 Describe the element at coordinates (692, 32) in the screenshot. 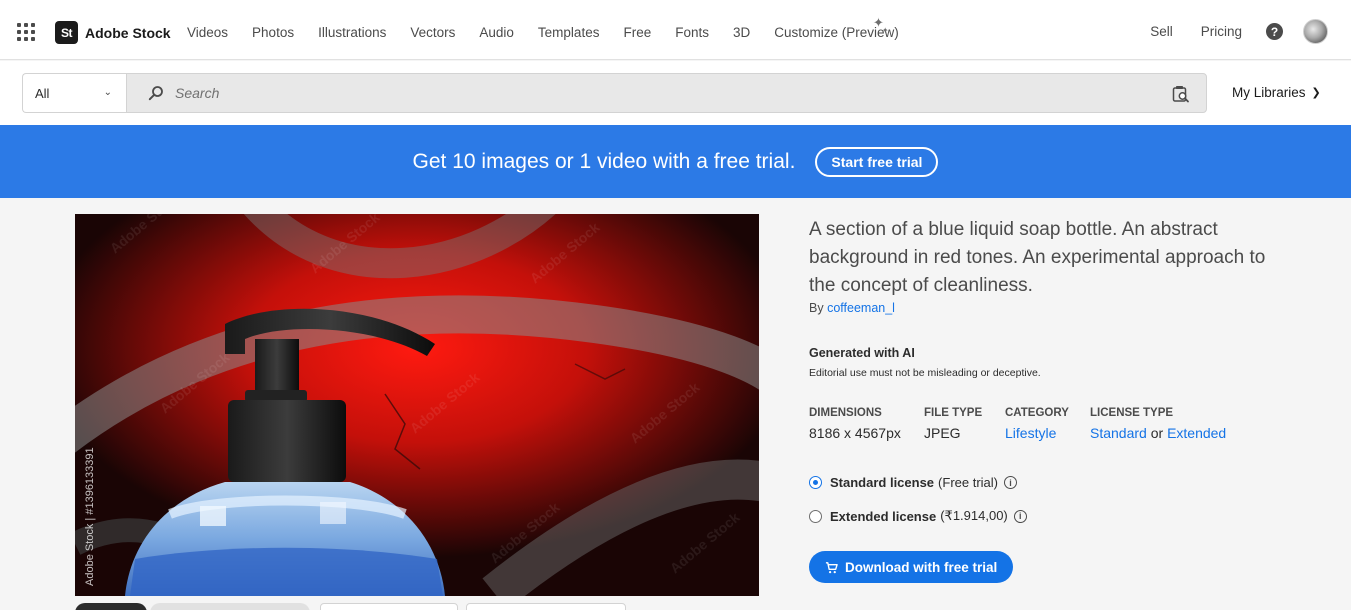

I see `nav-link-fonts: Fonts` at that location.